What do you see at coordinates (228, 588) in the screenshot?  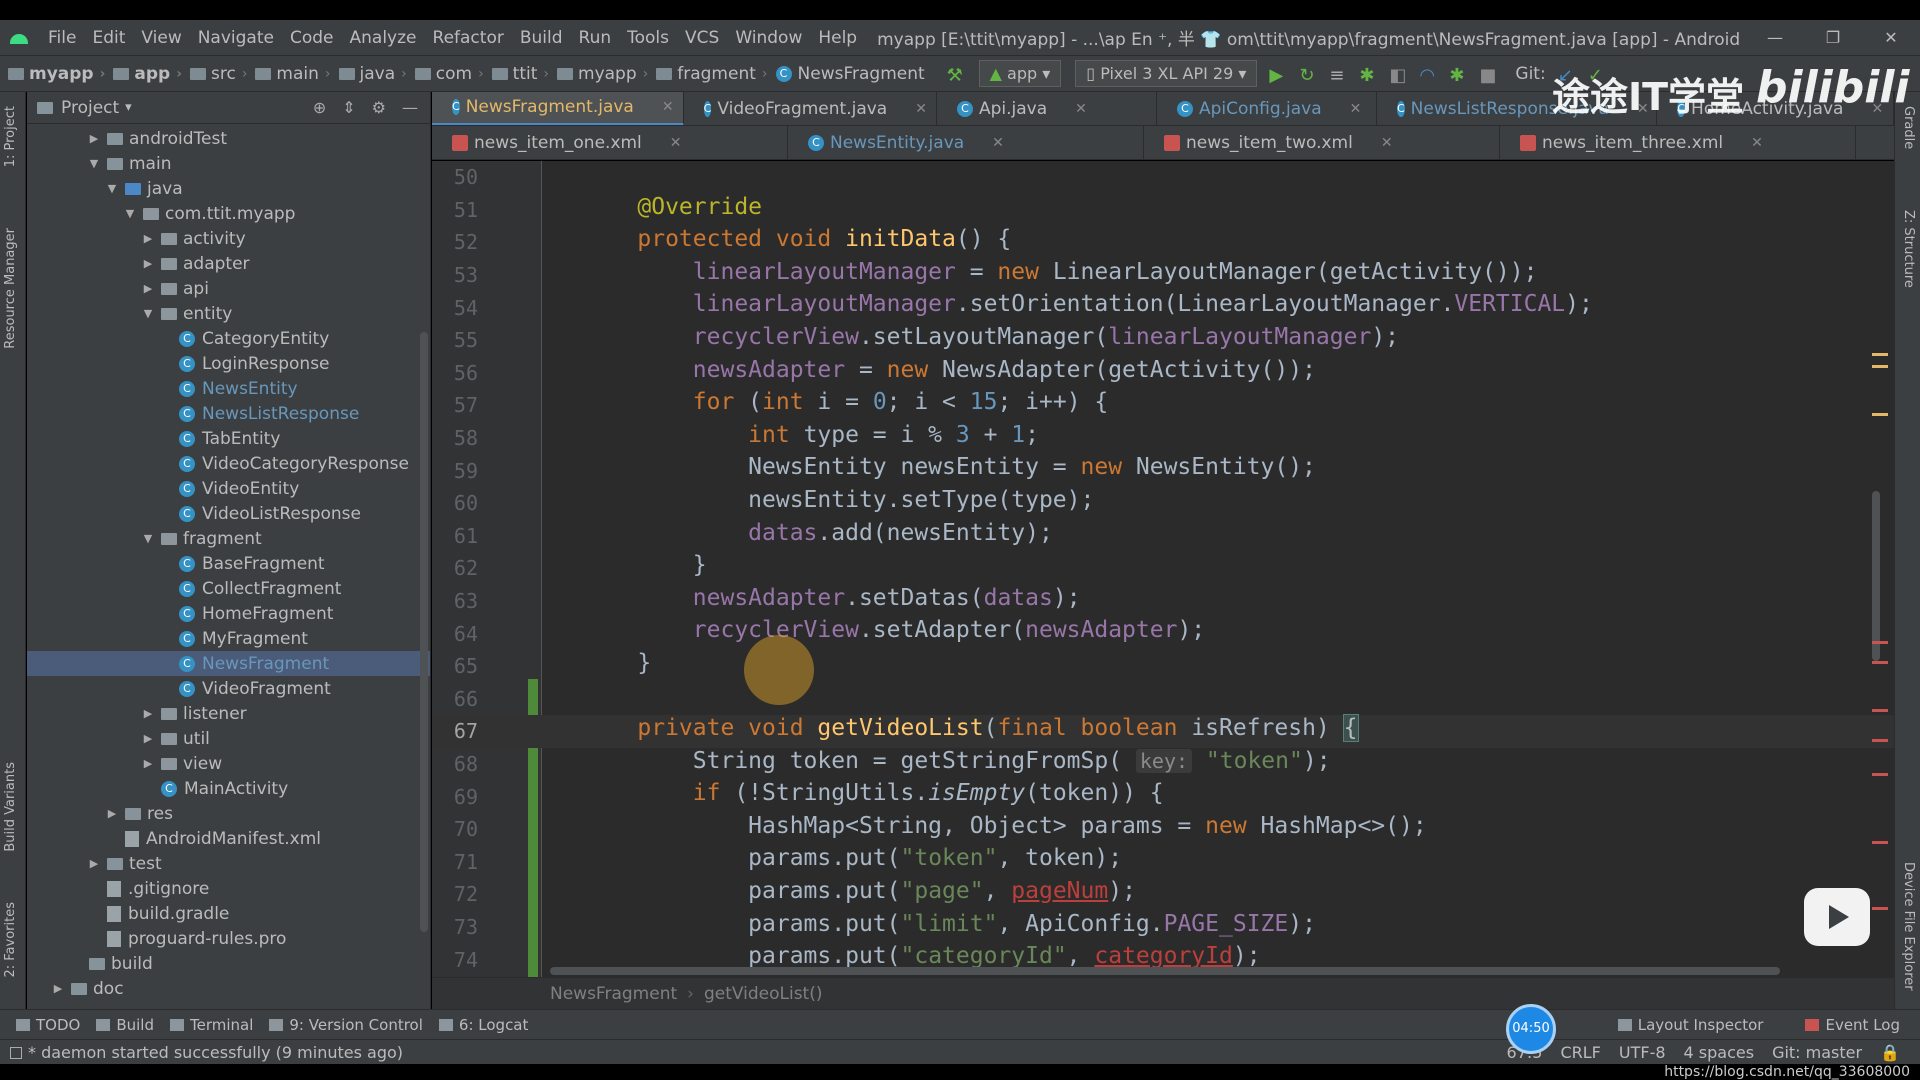 I see `tree-class-item: C CollectFragment` at bounding box center [228, 588].